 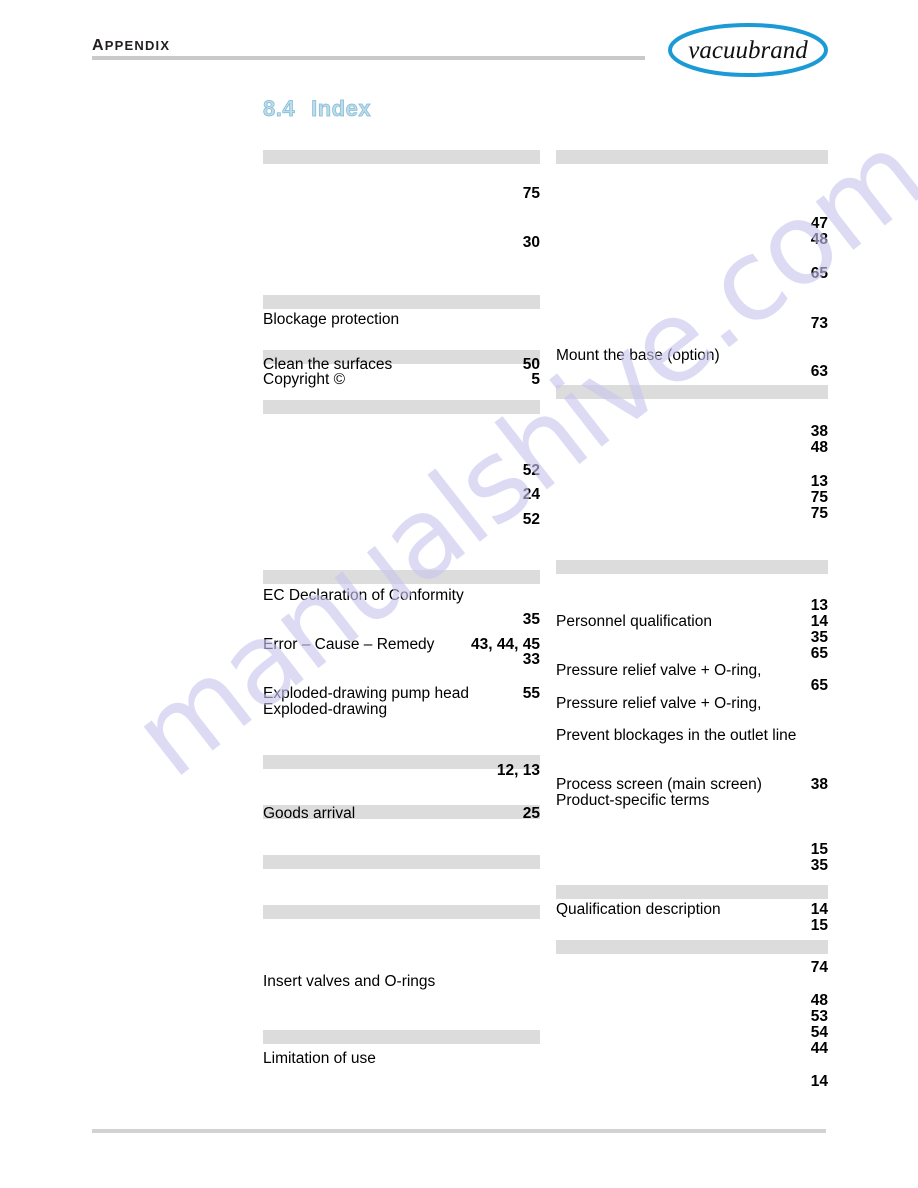 What do you see at coordinates (319, 1058) in the screenshot?
I see `index-entry-term: Limitation of use` at bounding box center [319, 1058].